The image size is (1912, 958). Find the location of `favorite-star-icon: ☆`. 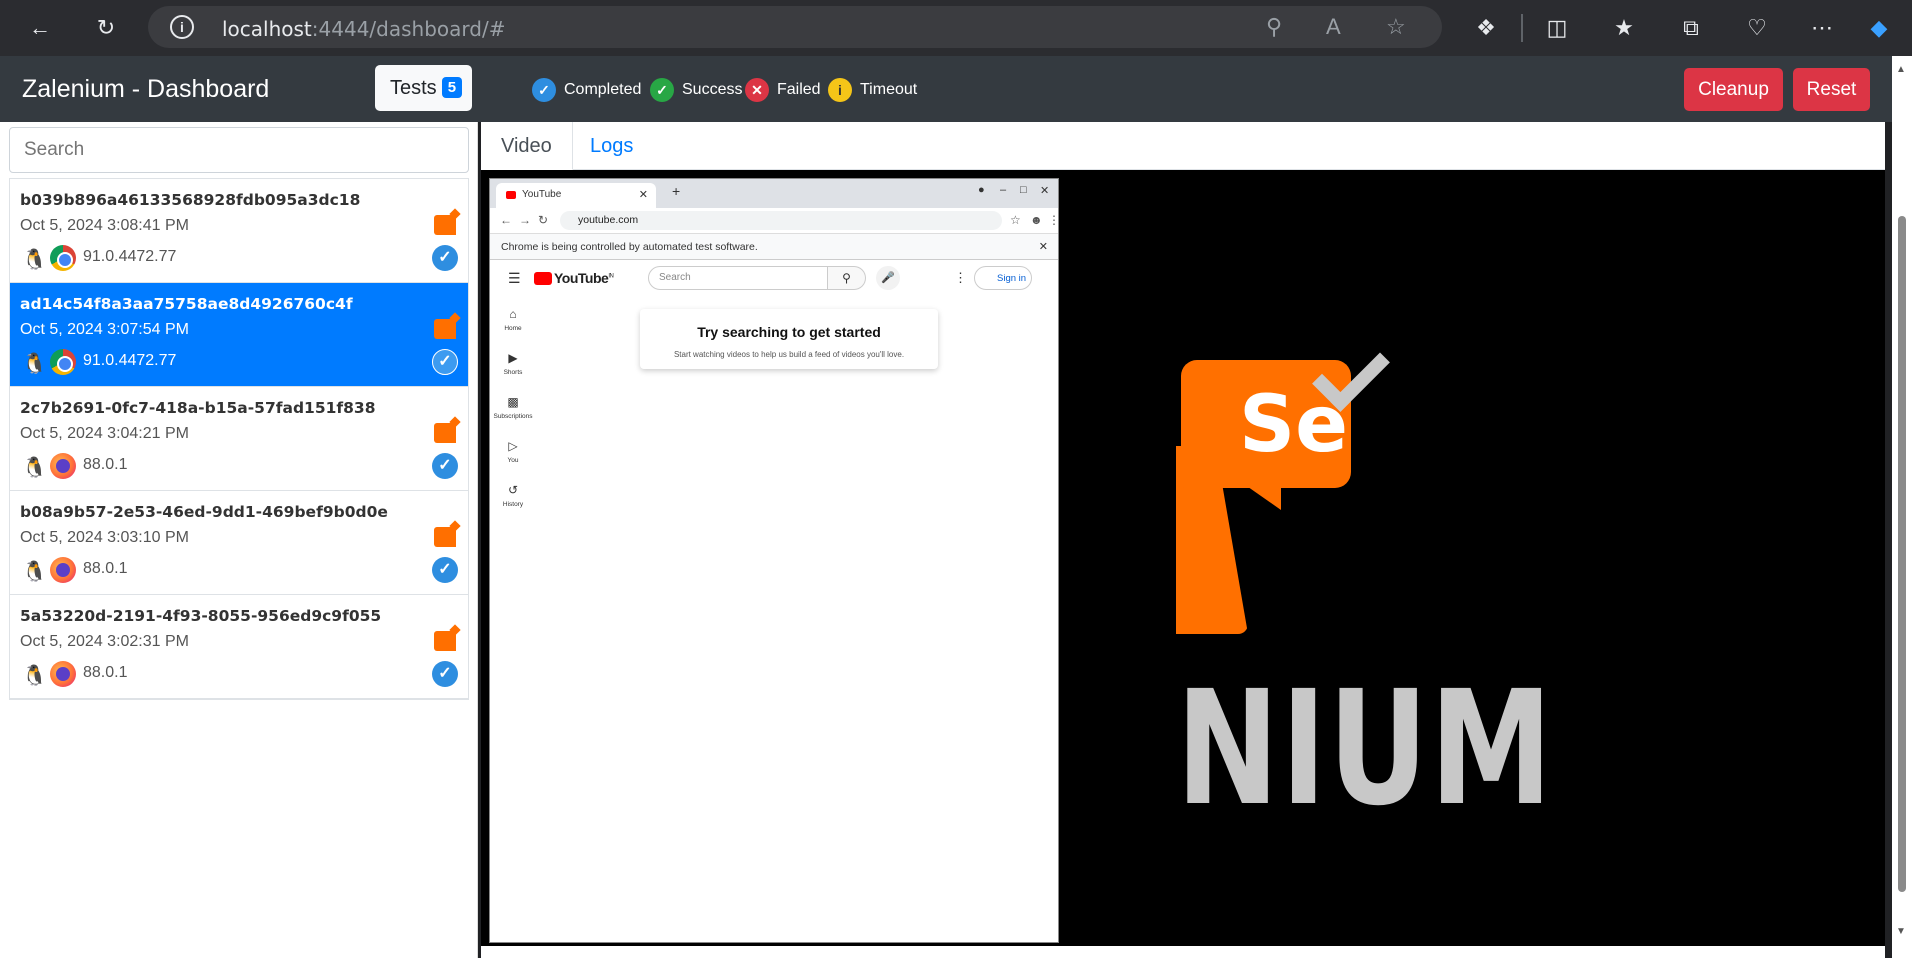

favorite-star-icon: ☆ is located at coordinates (1396, 27).